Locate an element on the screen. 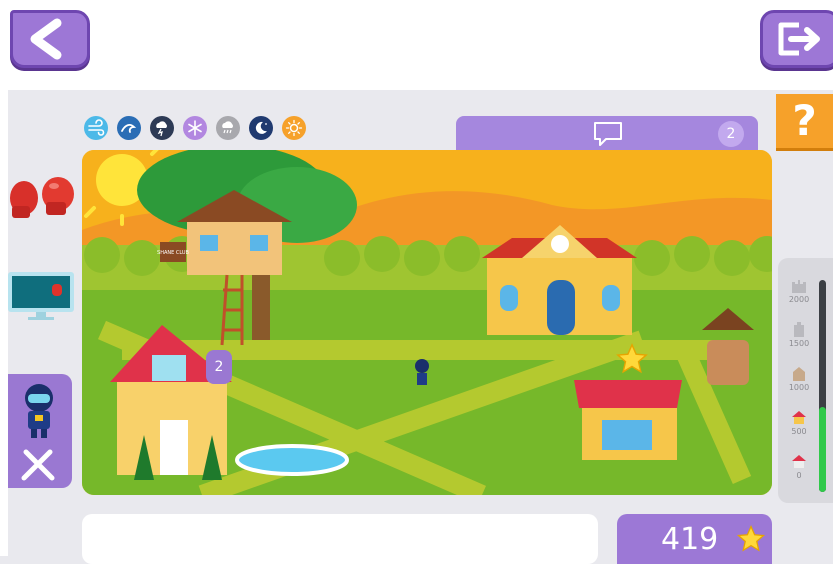 The height and width of the screenshot is (564, 833). arrow-left-icon is located at coordinates (46, 39).